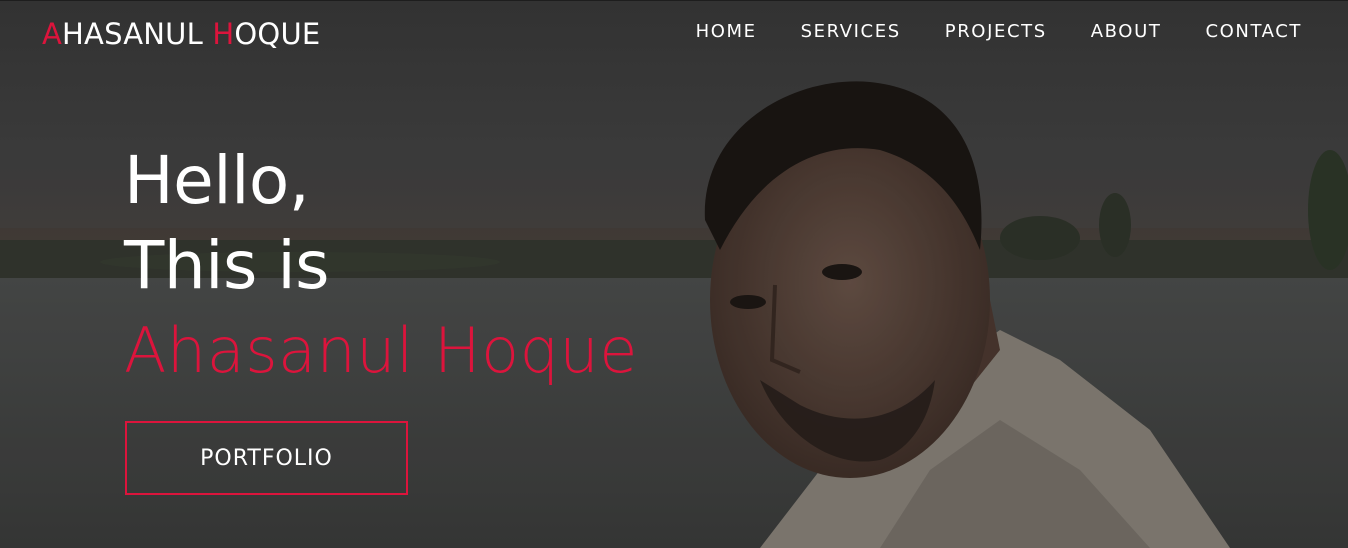 Image resolution: width=1348 pixels, height=548 pixels. What do you see at coordinates (1126, 32) in the screenshot?
I see `nav-link-about: ABOUT` at bounding box center [1126, 32].